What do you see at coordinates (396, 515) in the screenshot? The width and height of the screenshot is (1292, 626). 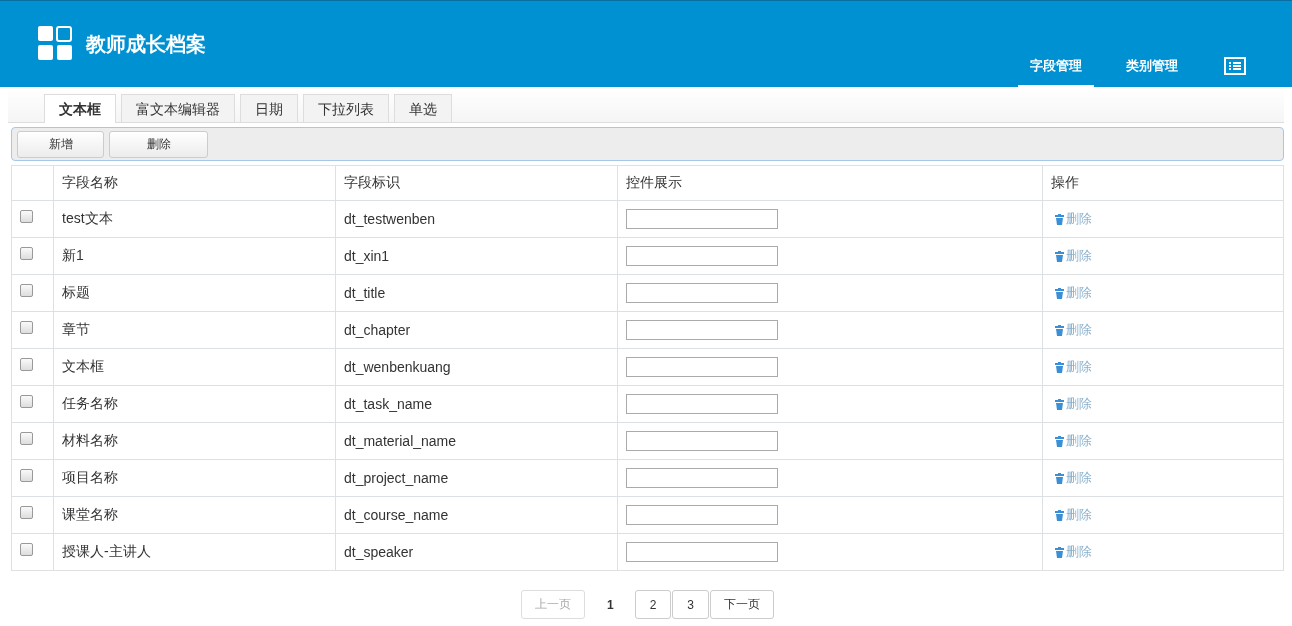 I see `table-cell: dt_course_name` at bounding box center [396, 515].